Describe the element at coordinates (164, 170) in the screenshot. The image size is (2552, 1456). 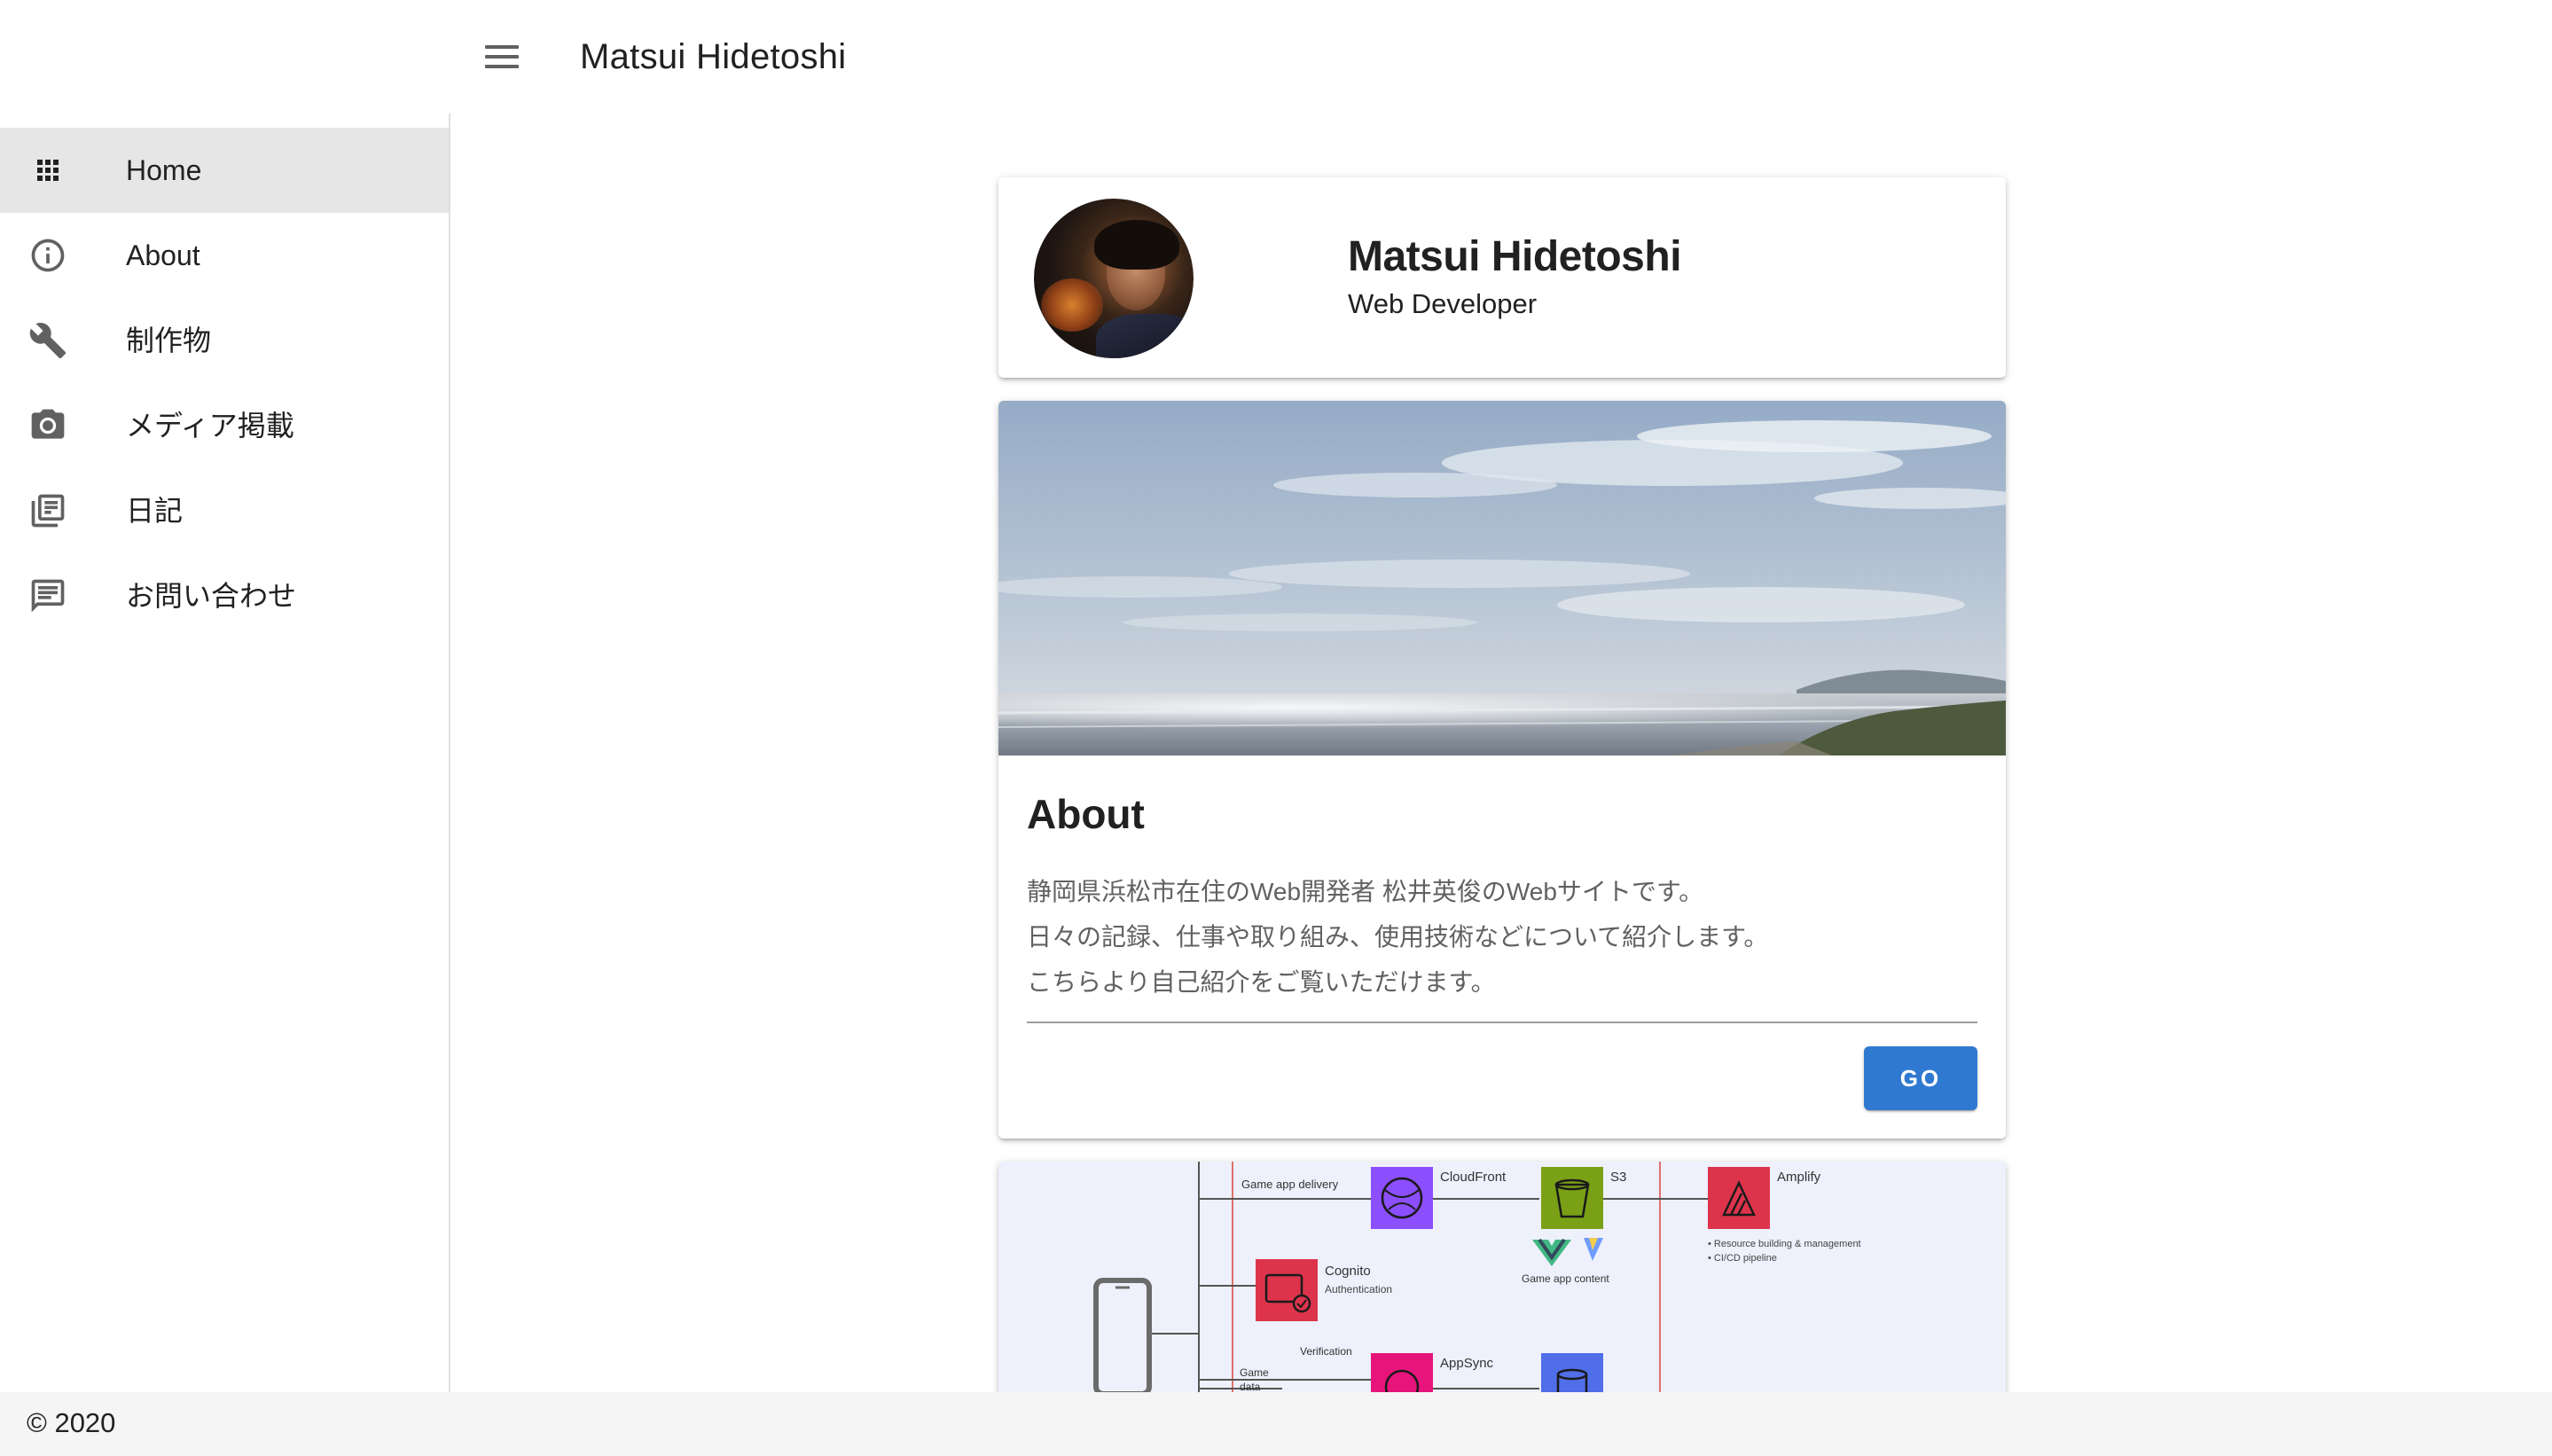
I see `sidebar-item-label: Home` at that location.